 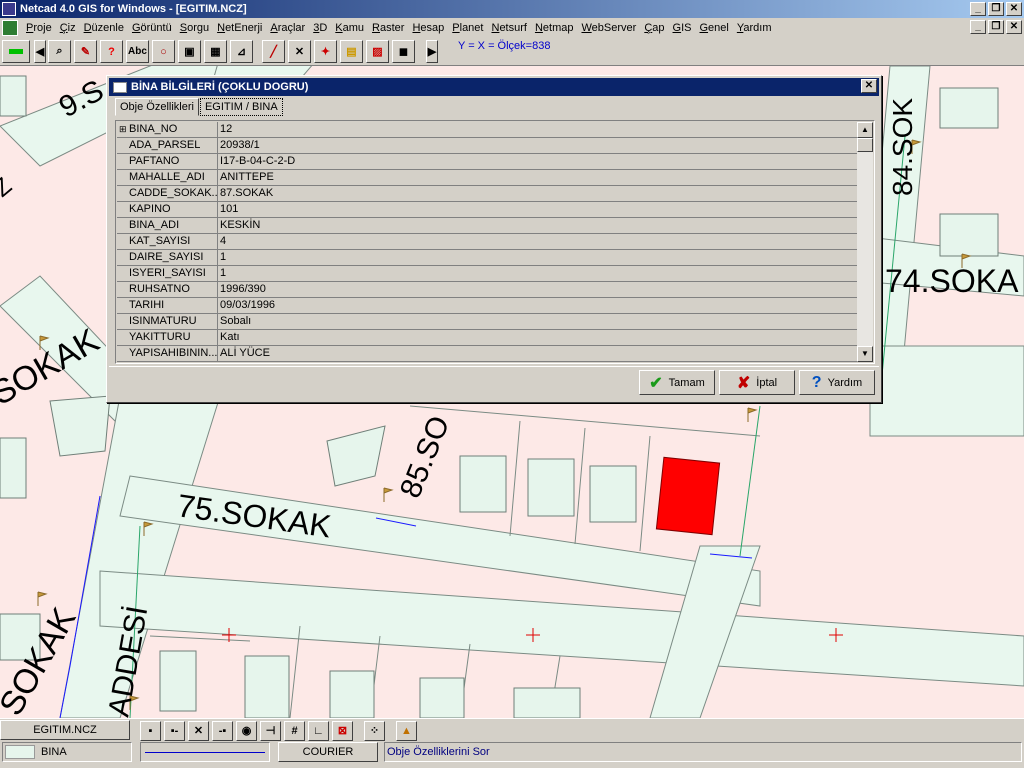 What do you see at coordinates (865, 242) in the screenshot?
I see `grid-scrollbar: ▲ ▼` at bounding box center [865, 242].